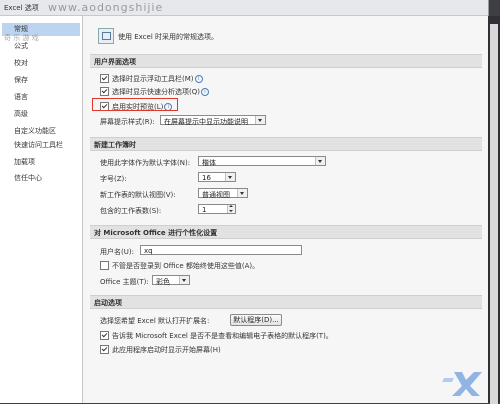 This screenshot has height=404, width=500. I want to click on show-start-screen-checkbox, so click(104, 349).